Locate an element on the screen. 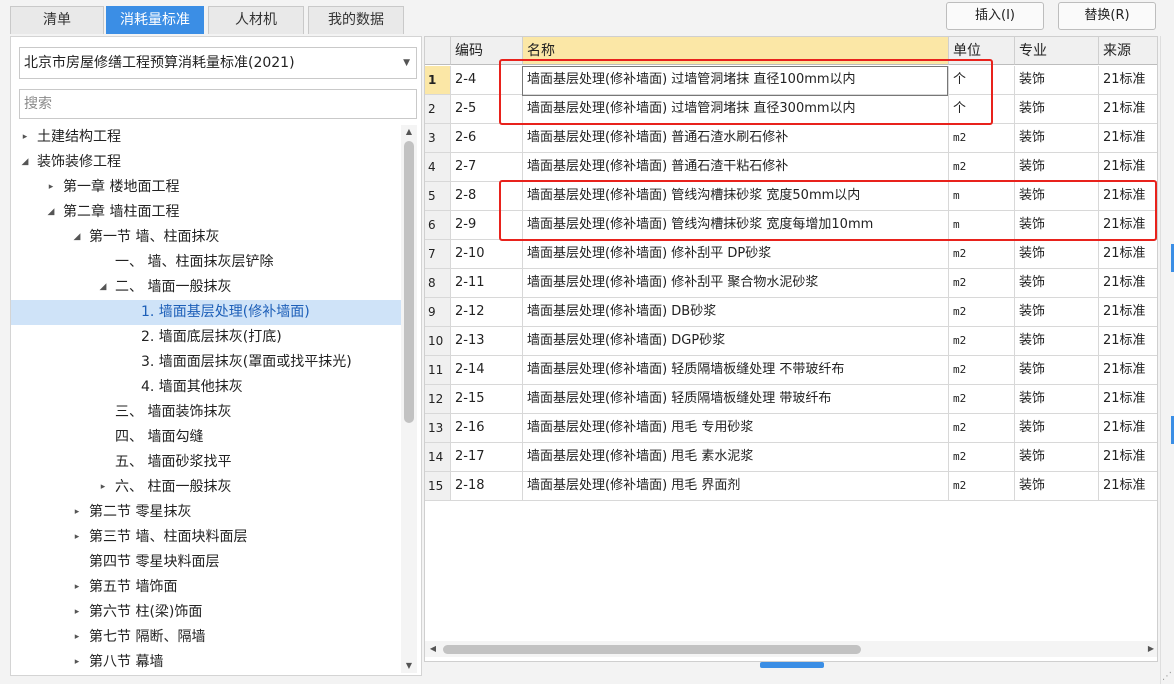 The width and height of the screenshot is (1174, 684). code-cell: 2-7 is located at coordinates (487, 167).